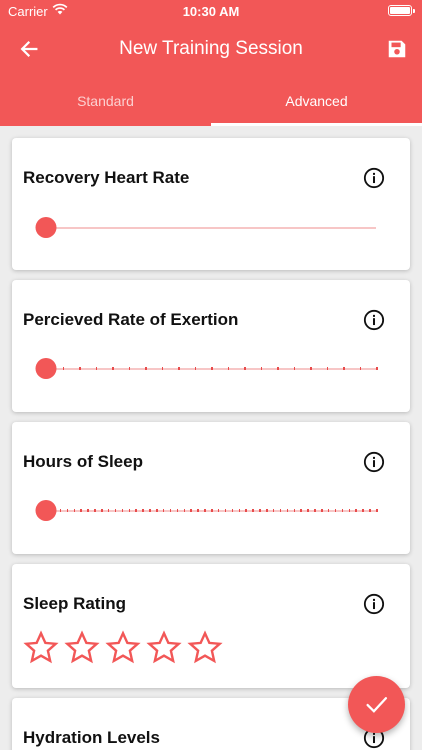 The image size is (422, 750). I want to click on slider-track, so click(211, 228).